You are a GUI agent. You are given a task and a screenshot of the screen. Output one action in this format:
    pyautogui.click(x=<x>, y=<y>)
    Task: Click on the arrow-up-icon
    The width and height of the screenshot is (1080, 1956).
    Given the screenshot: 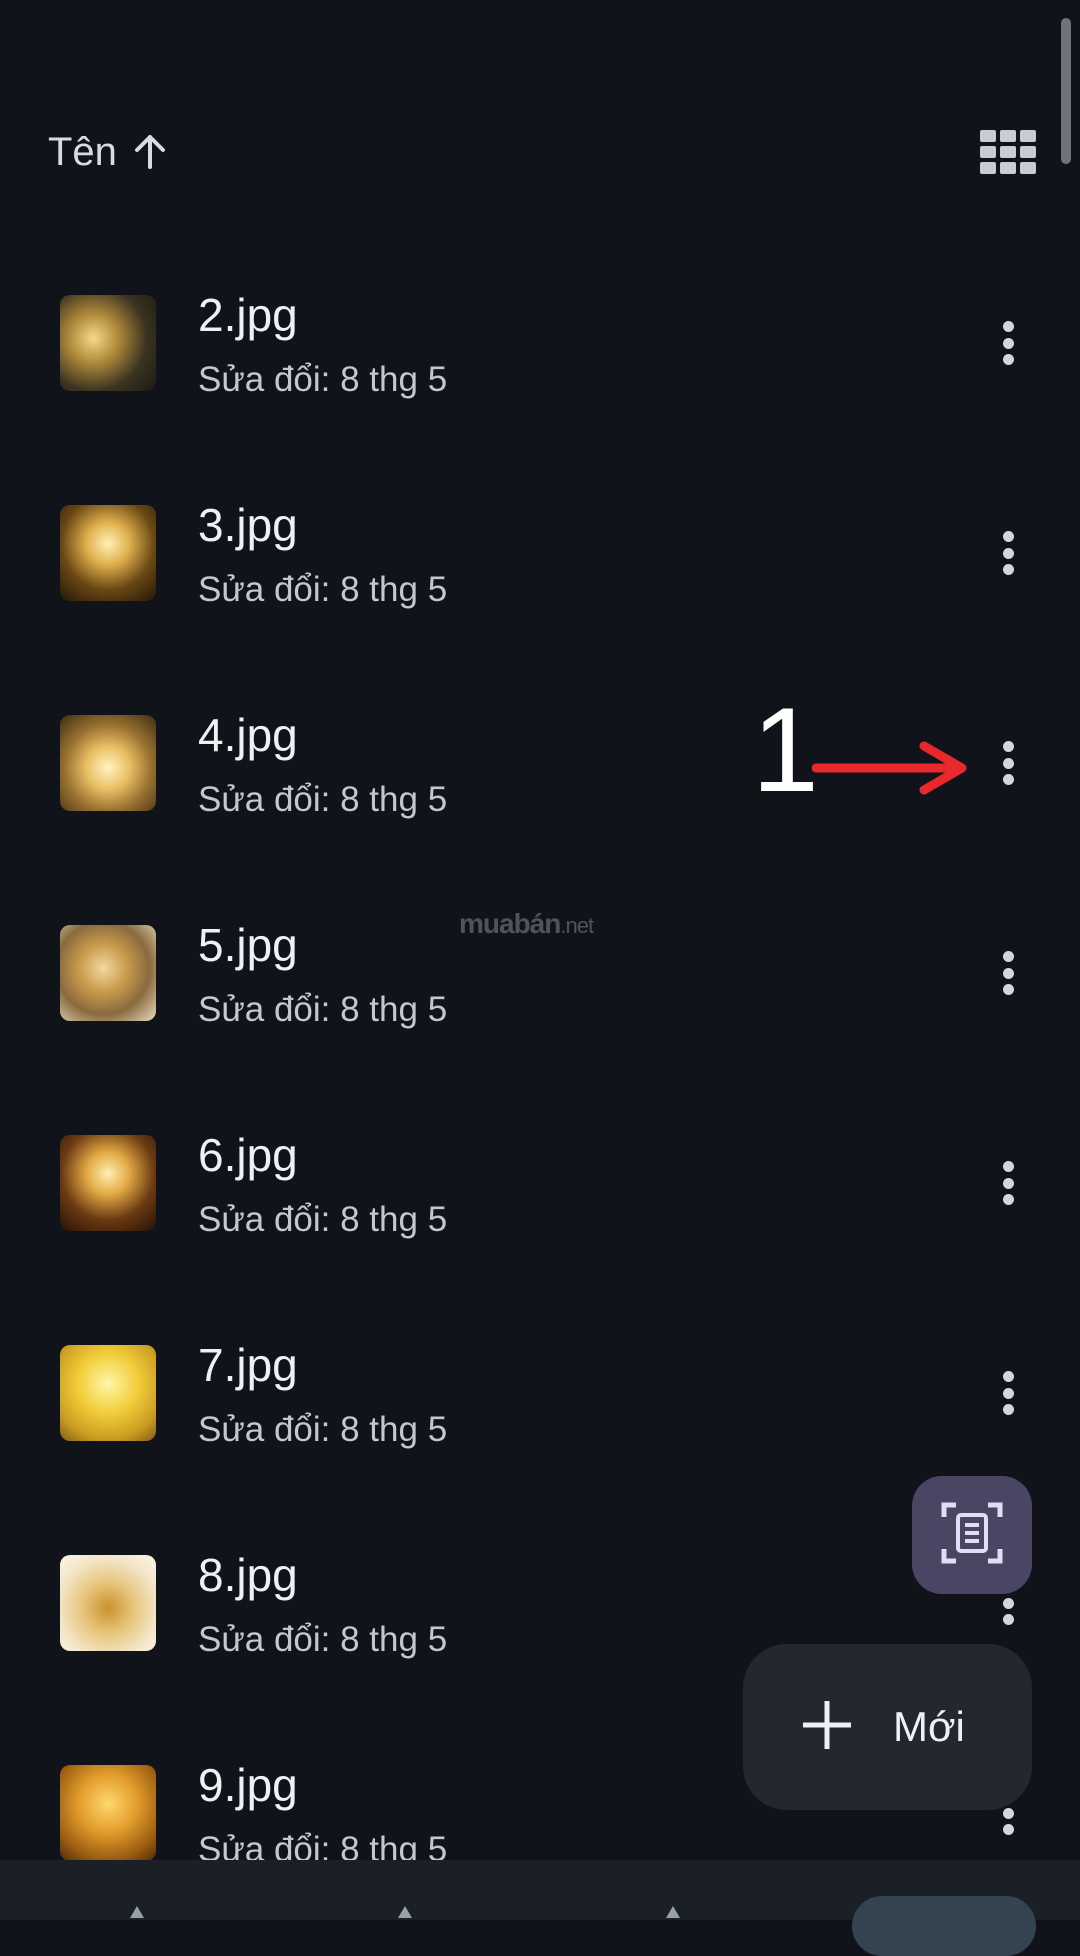 What is the action you would take?
    pyautogui.click(x=150, y=152)
    